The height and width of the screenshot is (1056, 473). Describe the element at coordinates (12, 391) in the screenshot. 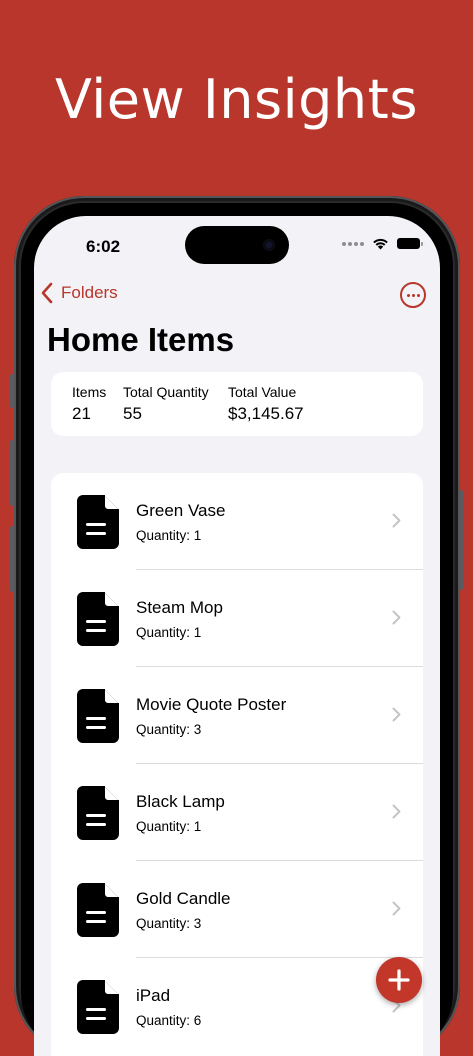

I see `silent-switch` at that location.